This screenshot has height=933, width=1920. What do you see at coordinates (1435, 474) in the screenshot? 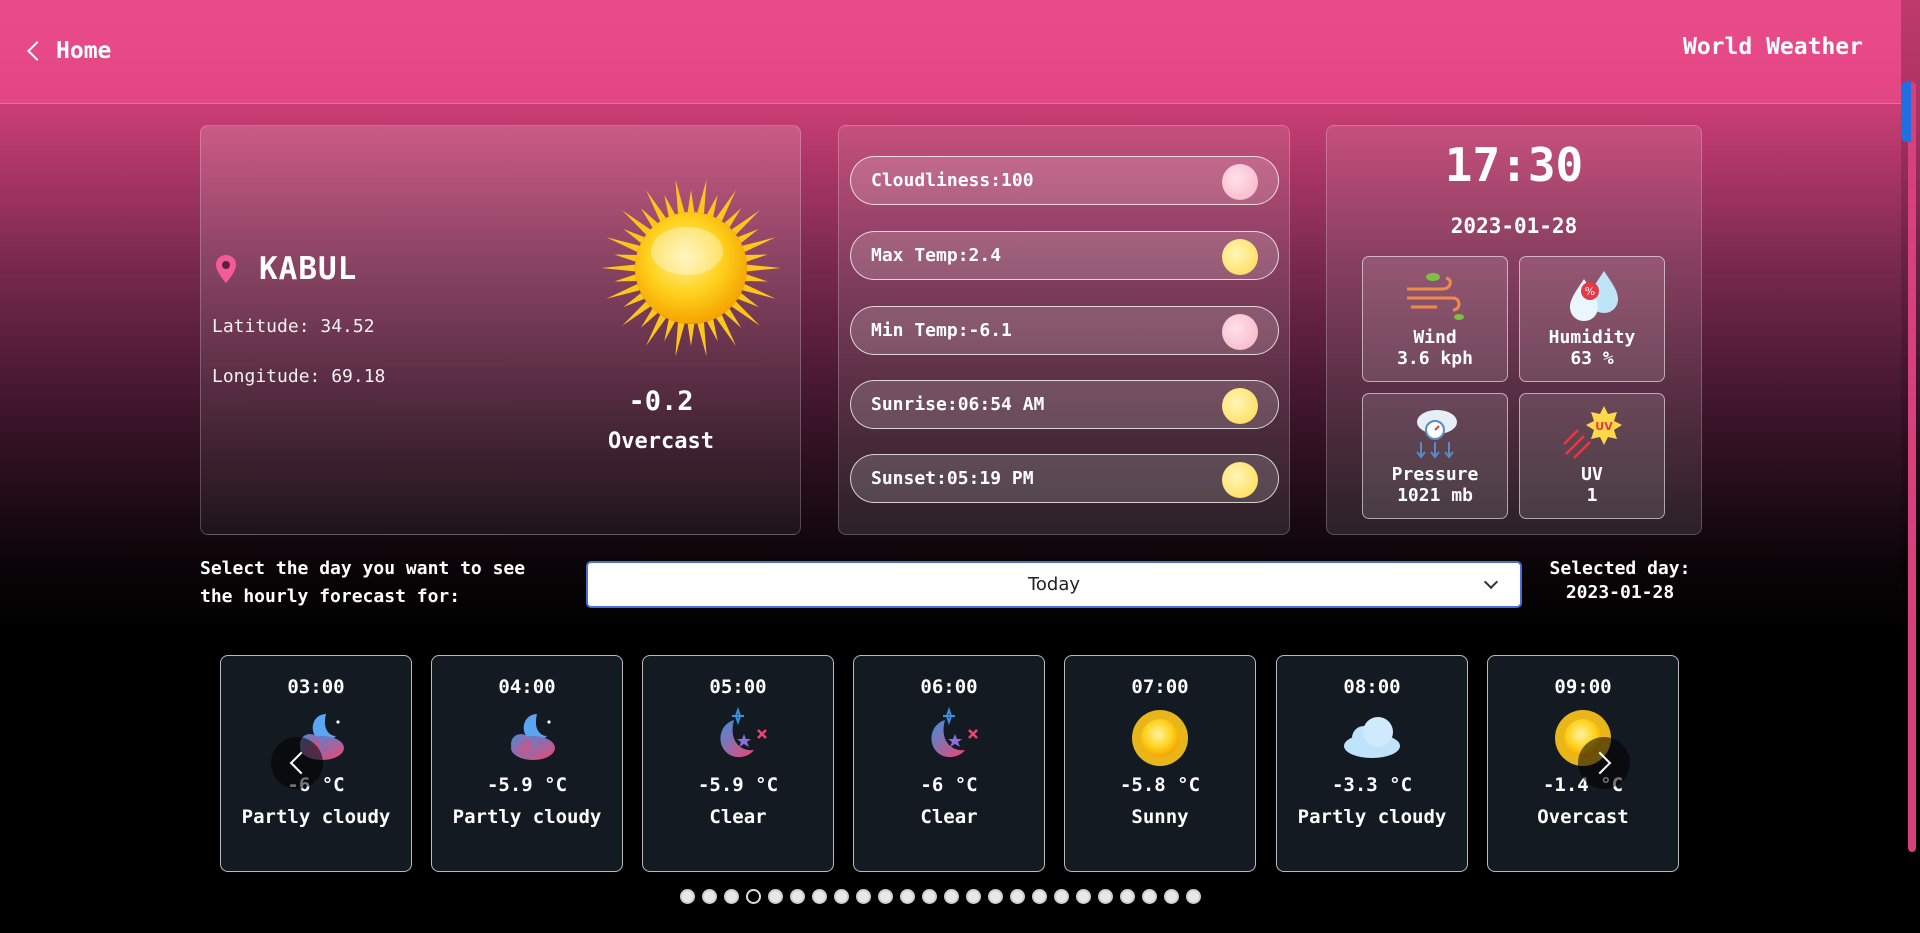
I see `metric-label: Pressure` at bounding box center [1435, 474].